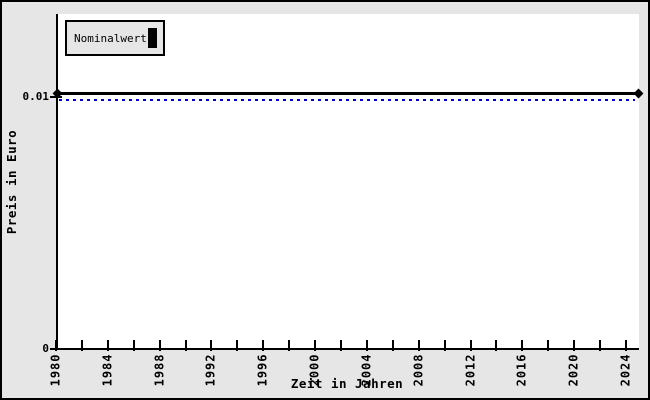 The height and width of the screenshot is (400, 650). I want to click on y-axis-title: Preis in Euro, so click(11, 182).